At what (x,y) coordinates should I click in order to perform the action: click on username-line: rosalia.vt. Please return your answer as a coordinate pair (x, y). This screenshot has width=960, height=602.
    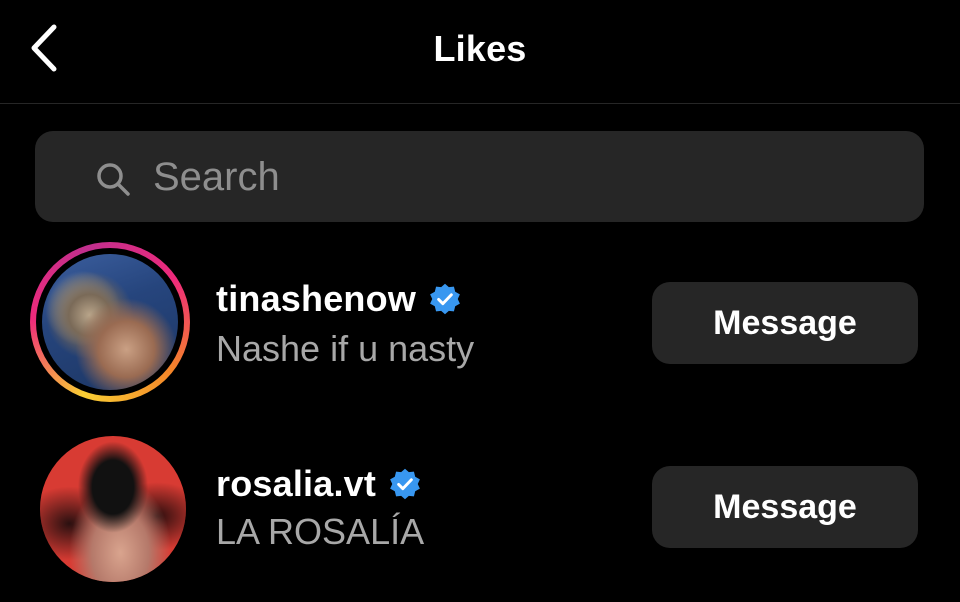
    Looking at the image, I should click on (319, 484).